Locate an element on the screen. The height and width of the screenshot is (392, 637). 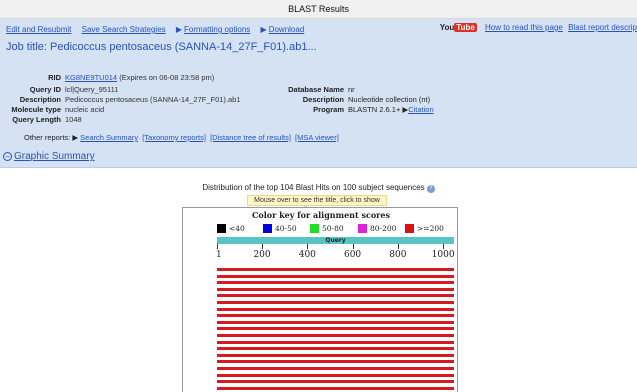
download-link: Download is located at coordinates (287, 29).